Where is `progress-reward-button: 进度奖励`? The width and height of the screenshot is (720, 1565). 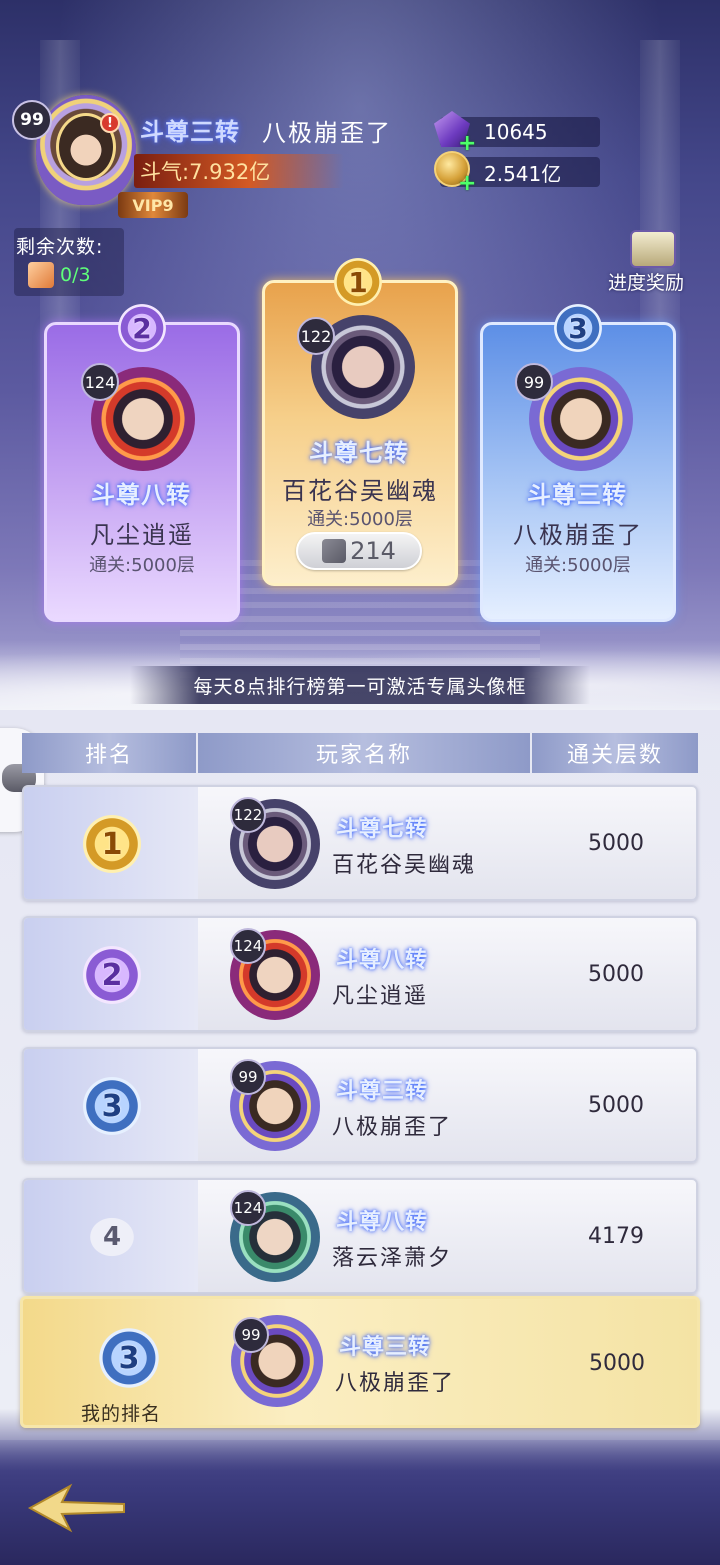
progress-reward-button: 进度奖励 is located at coordinates (654, 263).